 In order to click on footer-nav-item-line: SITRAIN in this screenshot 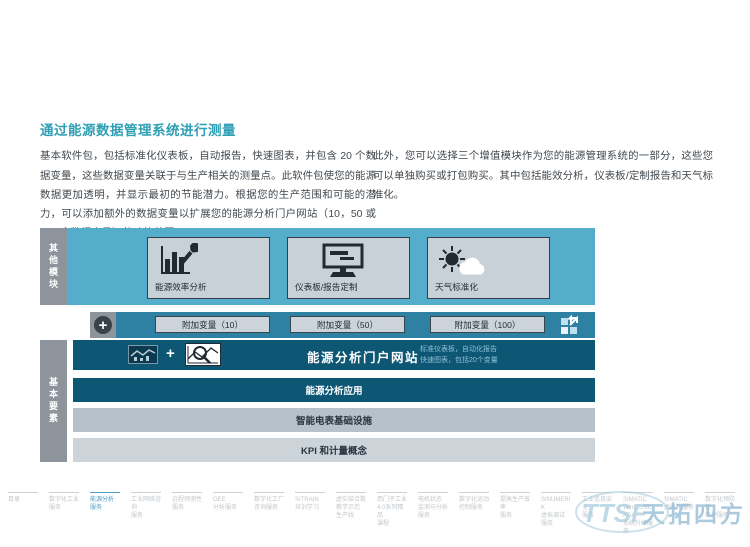, I will do `click(307, 500)`.